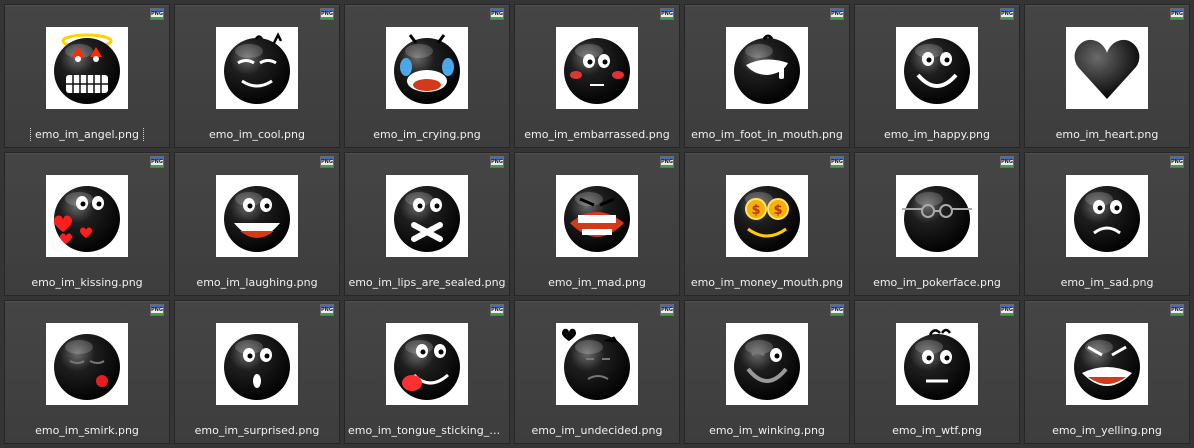  I want to click on emoticon-undecided-icon, so click(596, 364).